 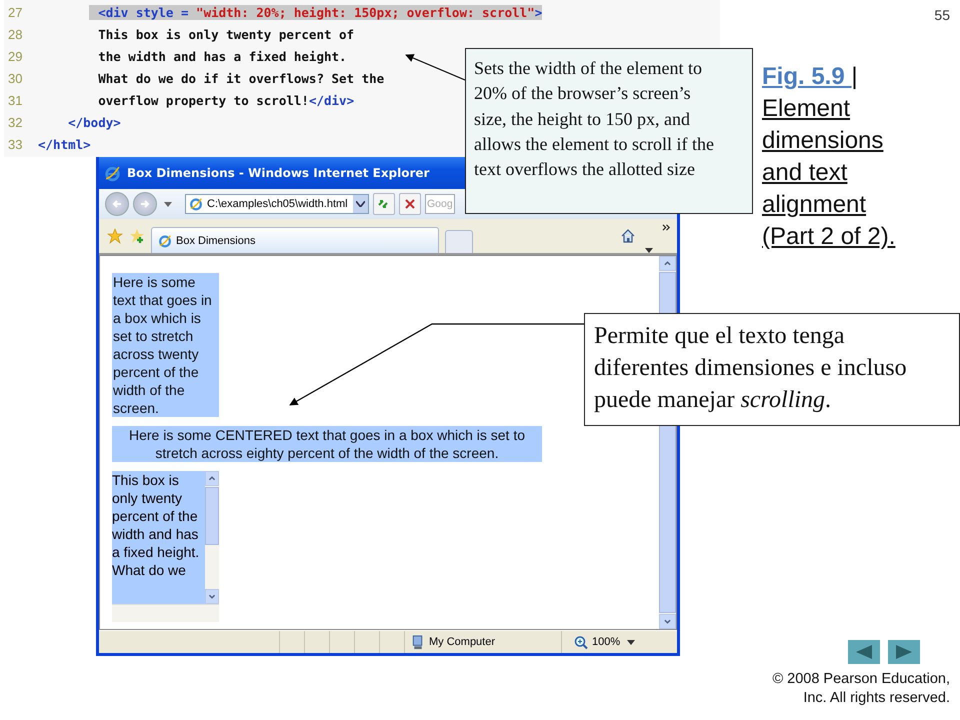 What do you see at coordinates (860, 689) in the screenshot?
I see `copyright-notice: © 2008 Pearson Education, Inc. All rights reserved.` at bounding box center [860, 689].